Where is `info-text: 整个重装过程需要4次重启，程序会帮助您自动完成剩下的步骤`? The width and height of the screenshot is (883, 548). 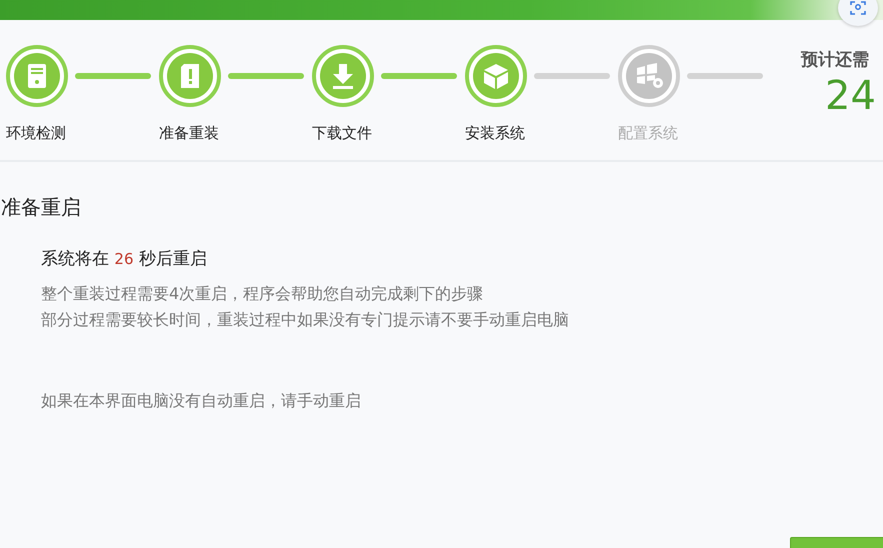 info-text: 整个重装过程需要4次重启，程序会帮助您自动完成剩下的步骤 is located at coordinates (262, 294).